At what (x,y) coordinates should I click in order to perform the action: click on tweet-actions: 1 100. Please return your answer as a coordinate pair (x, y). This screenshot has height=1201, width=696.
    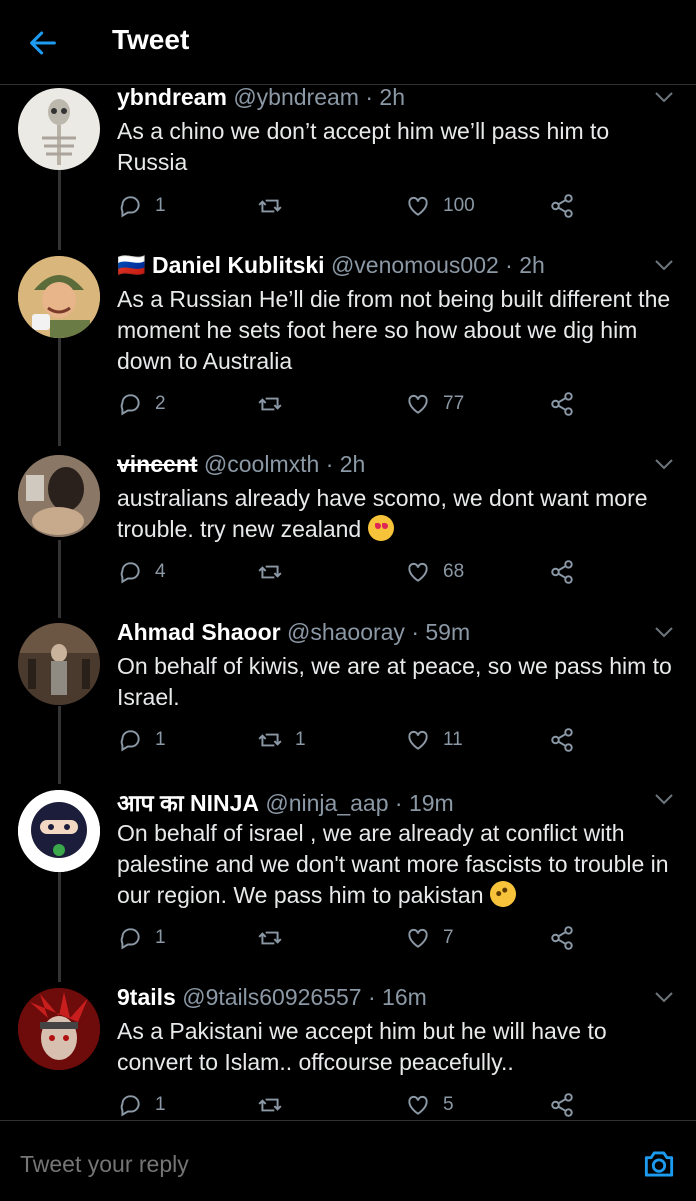
    Looking at the image, I should click on (397, 206).